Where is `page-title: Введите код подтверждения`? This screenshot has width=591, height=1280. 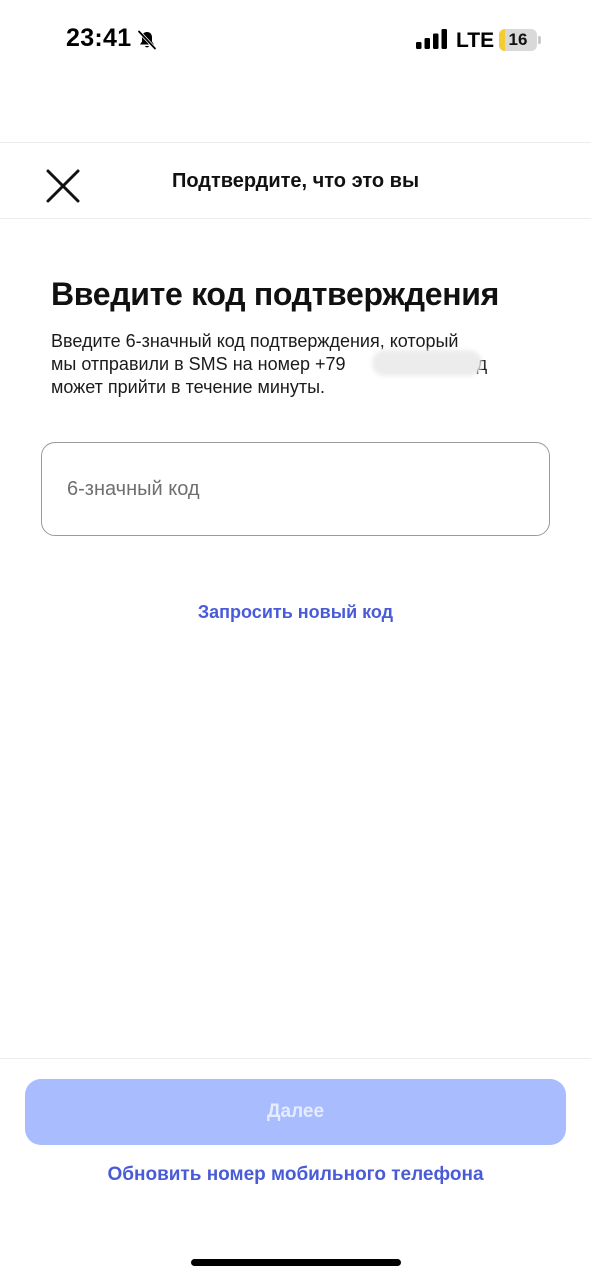
page-title: Введите код подтверждения is located at coordinates (275, 294).